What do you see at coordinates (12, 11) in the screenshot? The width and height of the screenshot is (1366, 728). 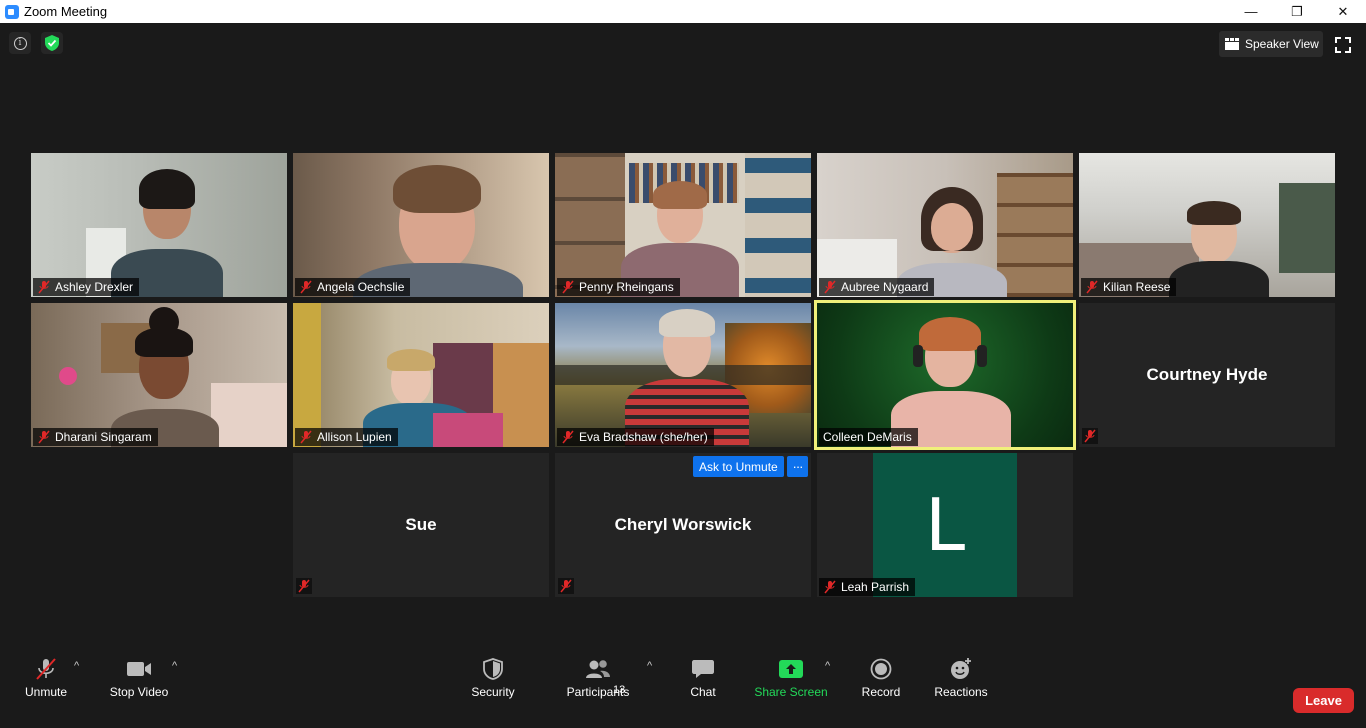 I see `zoom-logo-icon` at bounding box center [12, 11].